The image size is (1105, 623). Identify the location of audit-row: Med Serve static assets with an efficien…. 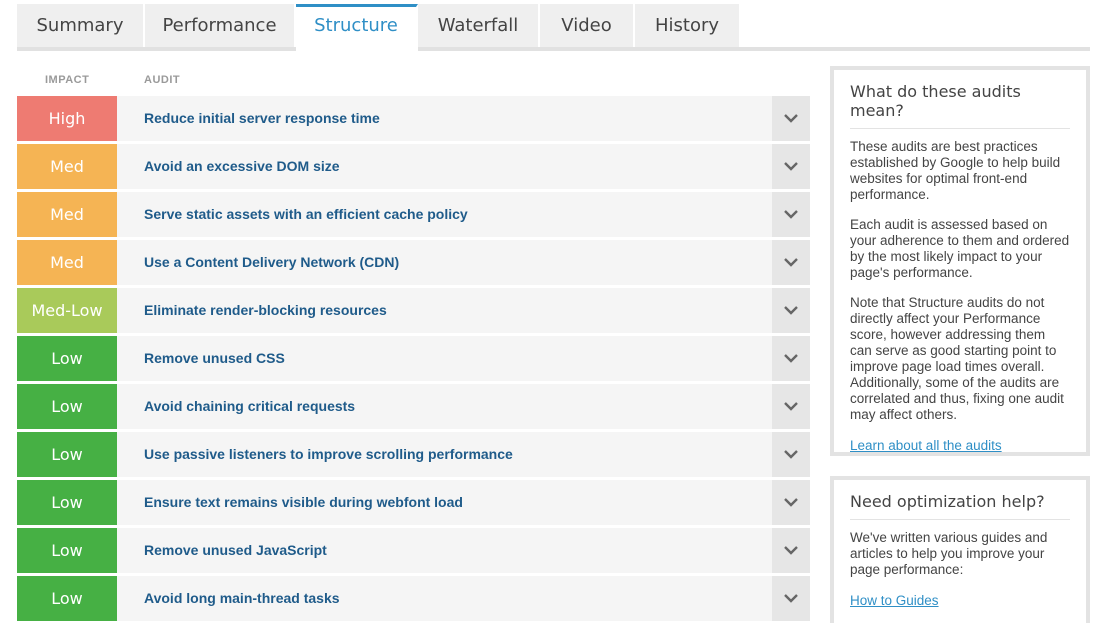
(413, 214).